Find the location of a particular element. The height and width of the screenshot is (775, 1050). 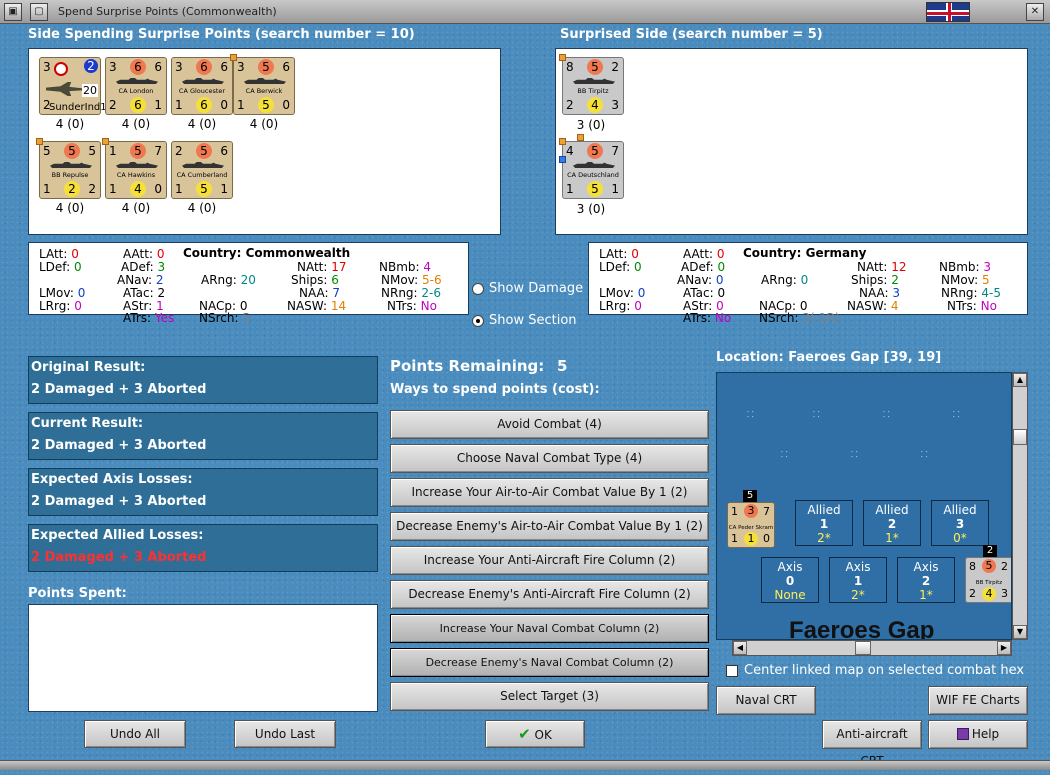

scroll-right-icon: ▶ is located at coordinates (1004, 648).